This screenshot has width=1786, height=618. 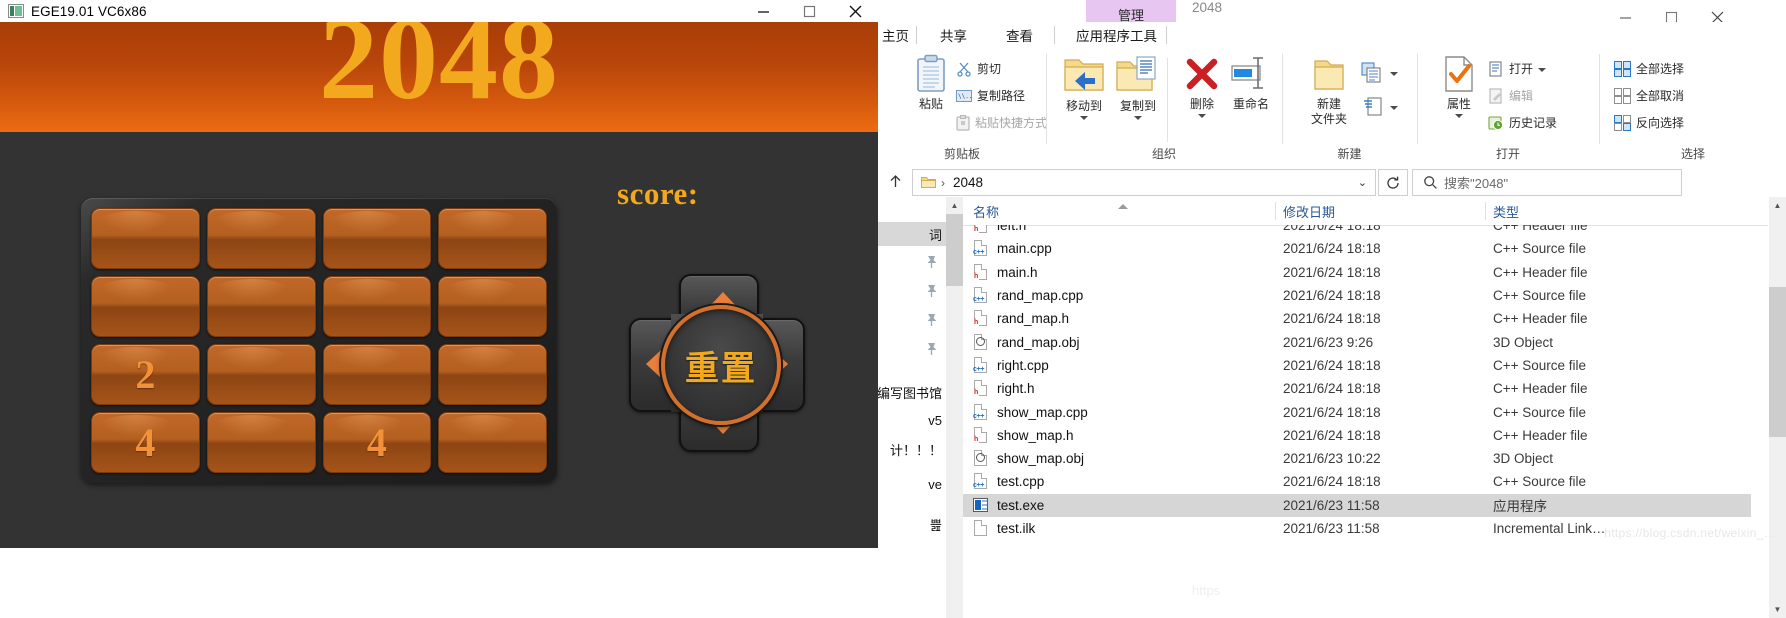 What do you see at coordinates (1144, 182) in the screenshot?
I see `address-path-box: › 2048 ⌄` at bounding box center [1144, 182].